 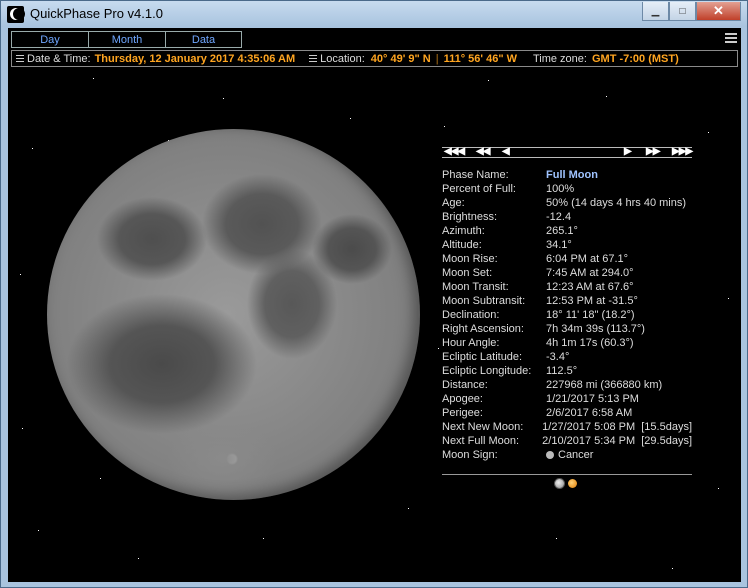 I want to click on timezone-label: Time zone:, so click(x=559, y=58).